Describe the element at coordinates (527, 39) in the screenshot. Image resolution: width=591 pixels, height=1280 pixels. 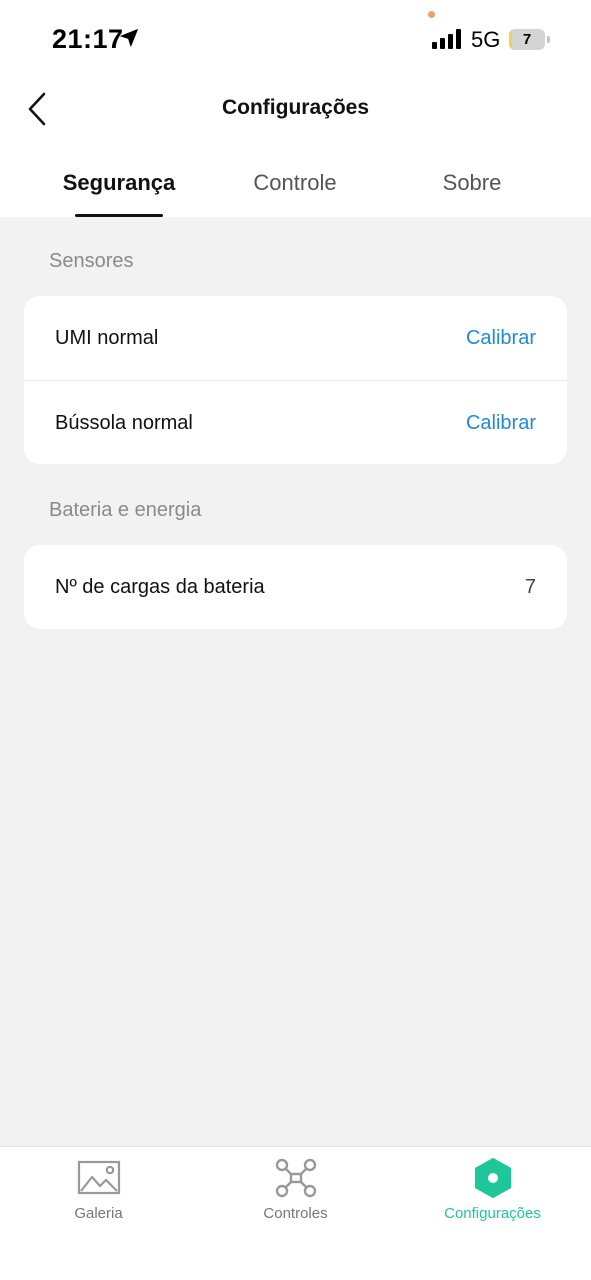
I see `battery-level-text: 7` at that location.